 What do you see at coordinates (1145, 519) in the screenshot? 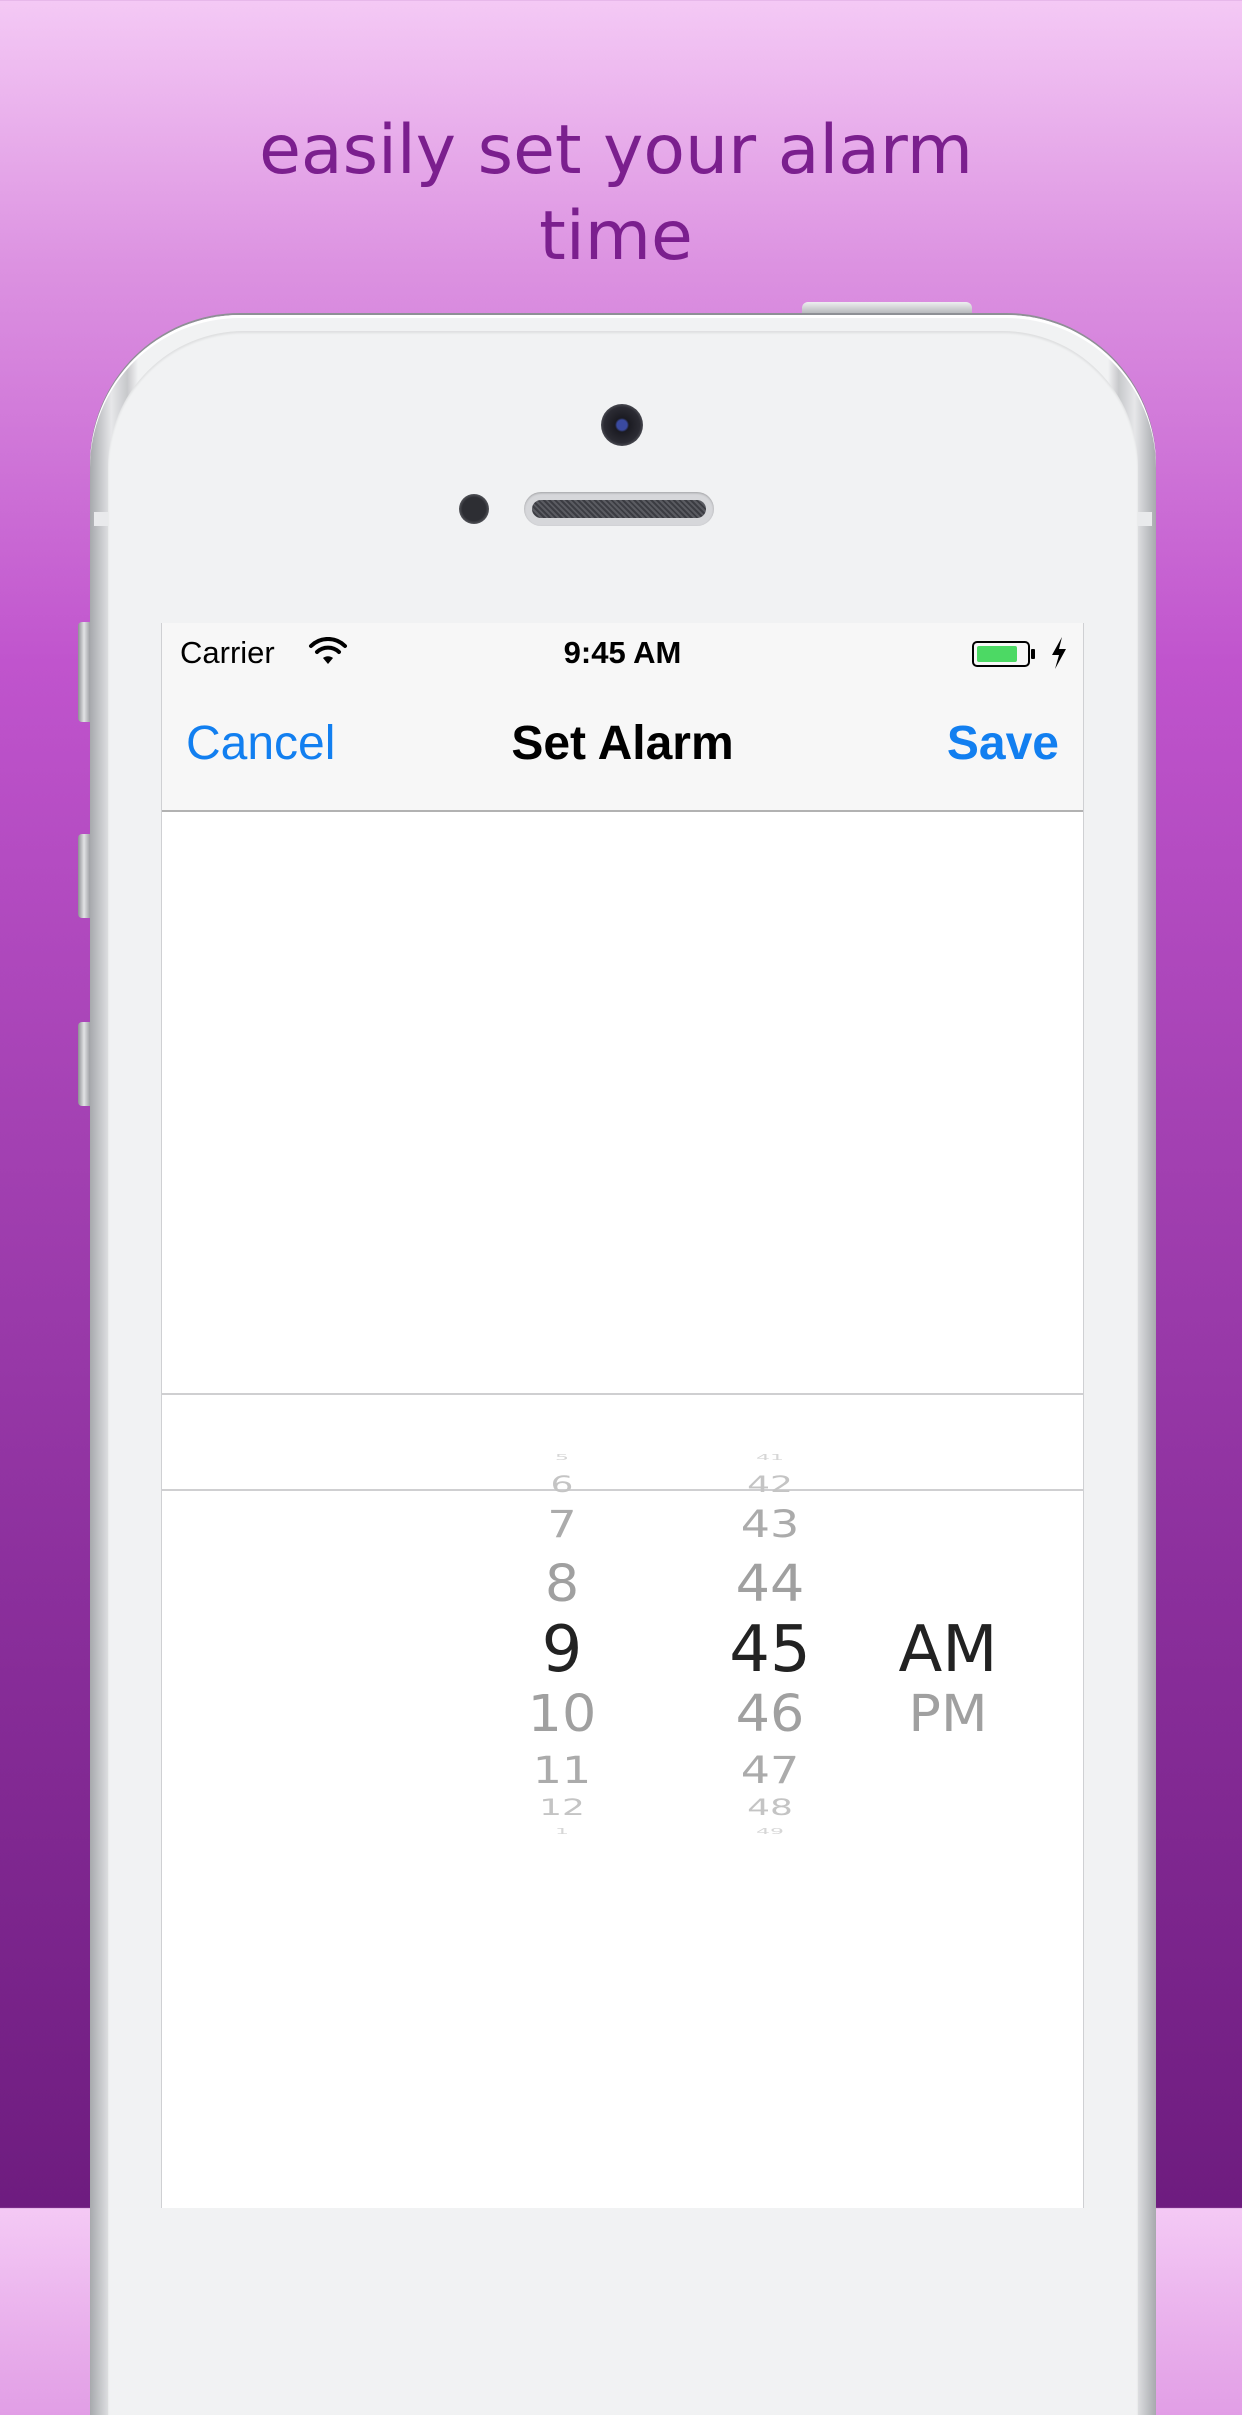
I see `antenna-band-right` at bounding box center [1145, 519].